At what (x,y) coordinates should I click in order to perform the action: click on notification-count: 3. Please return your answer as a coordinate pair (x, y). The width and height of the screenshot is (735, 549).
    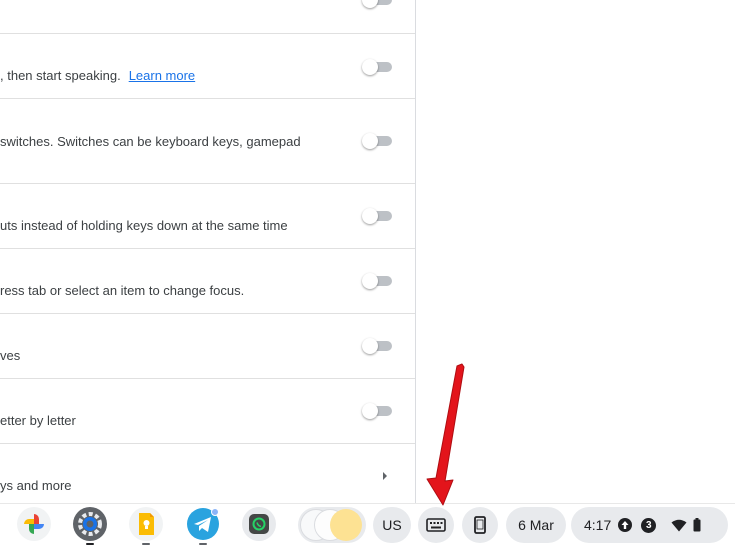
    Looking at the image, I should click on (648, 525).